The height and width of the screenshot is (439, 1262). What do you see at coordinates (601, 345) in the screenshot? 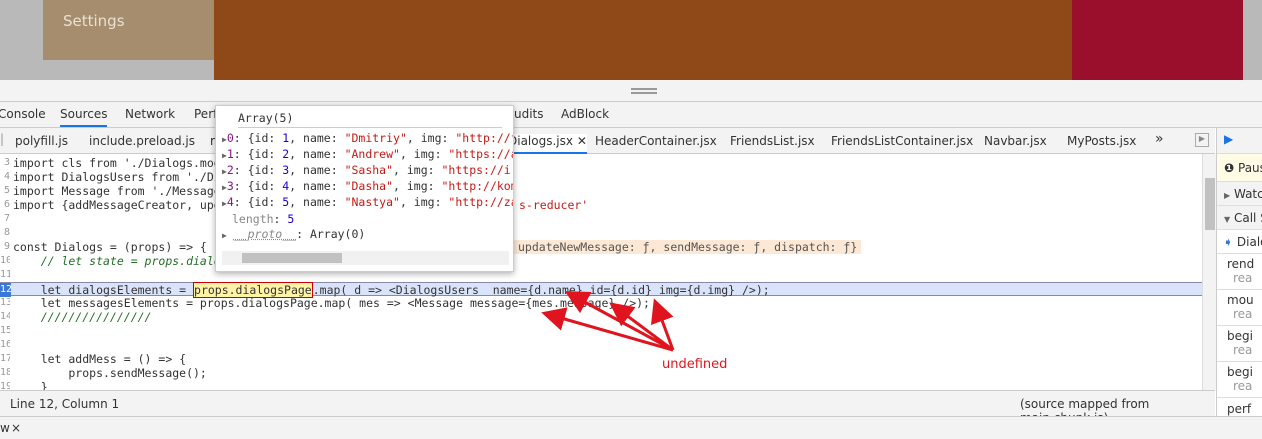
I see `code-line: 16` at bounding box center [601, 345].